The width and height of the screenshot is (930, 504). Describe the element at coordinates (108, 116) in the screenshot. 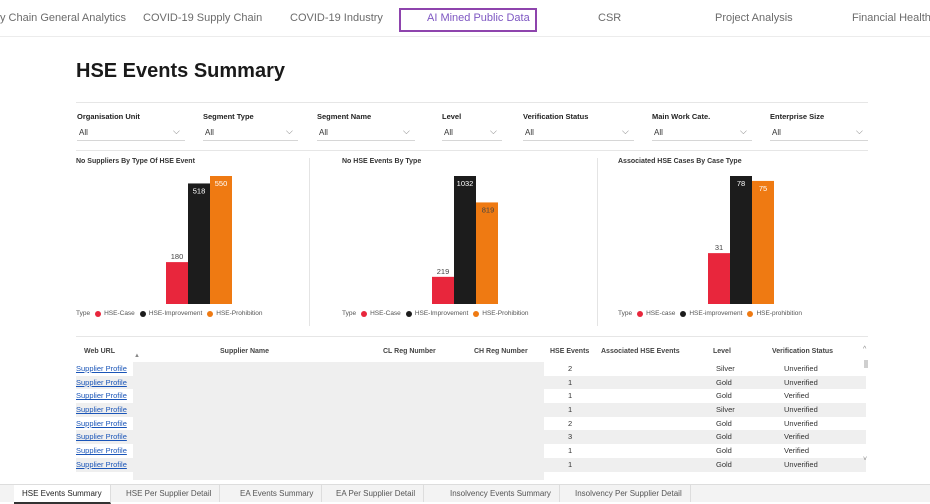

I see `filter-label: Organisation Unit` at that location.